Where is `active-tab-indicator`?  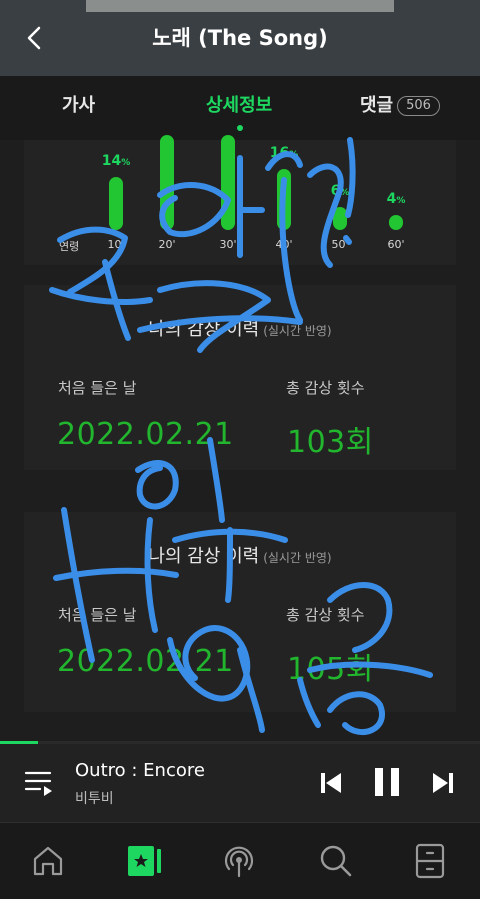 active-tab-indicator is located at coordinates (240, 128).